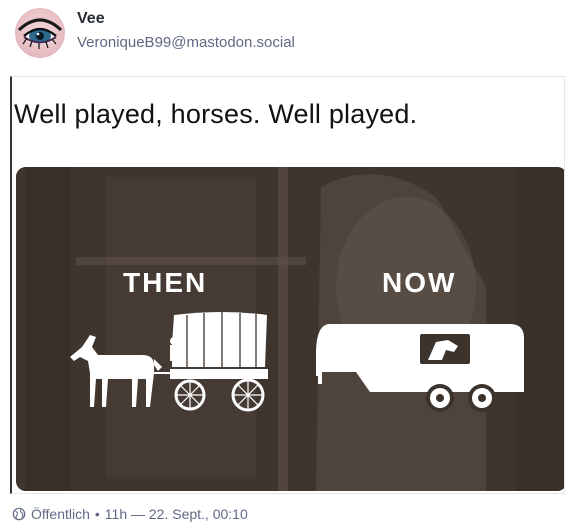  What do you see at coordinates (169, 362) in the screenshot?
I see `horse-wagon-icon` at bounding box center [169, 362].